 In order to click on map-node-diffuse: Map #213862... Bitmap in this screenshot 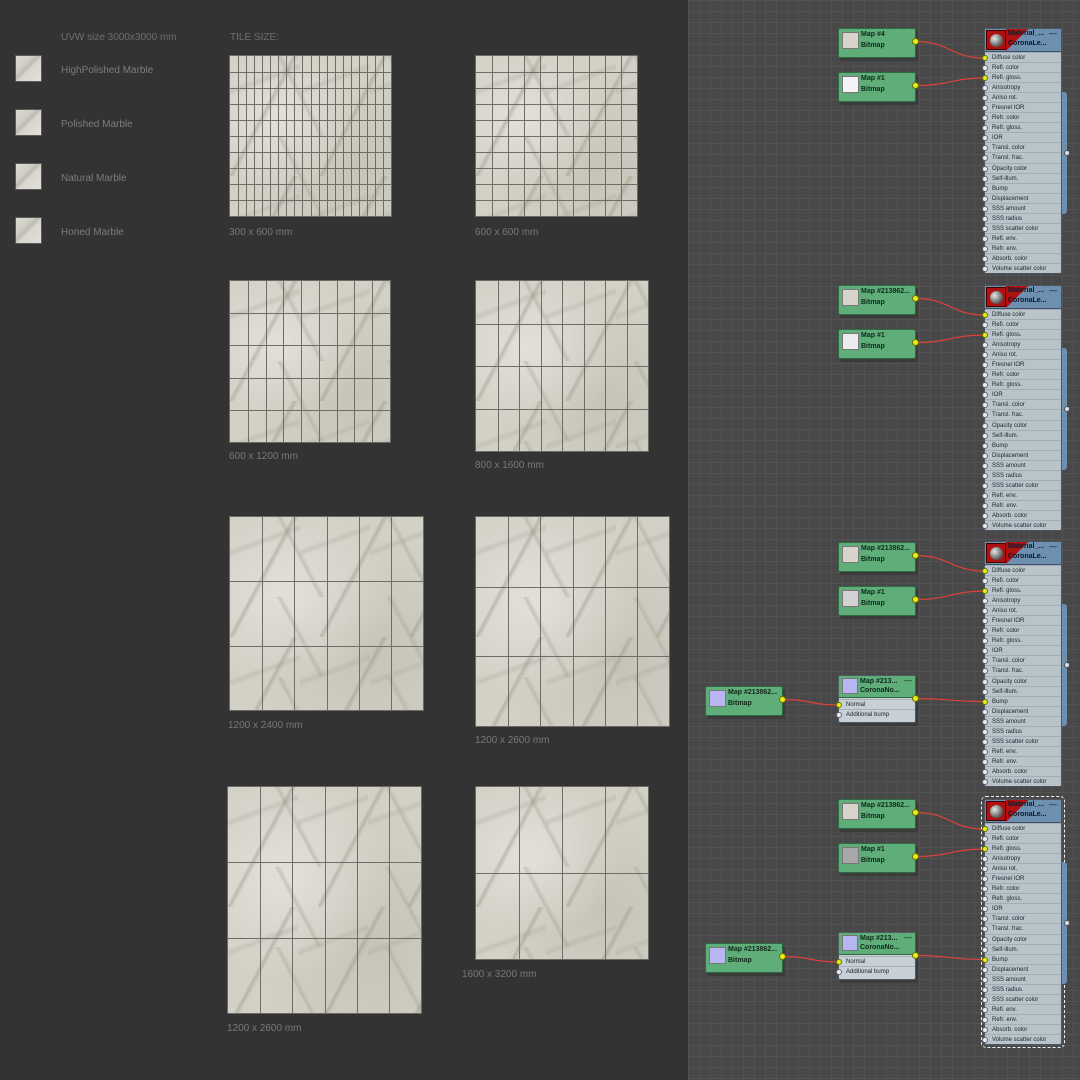, I will do `click(878, 557)`.